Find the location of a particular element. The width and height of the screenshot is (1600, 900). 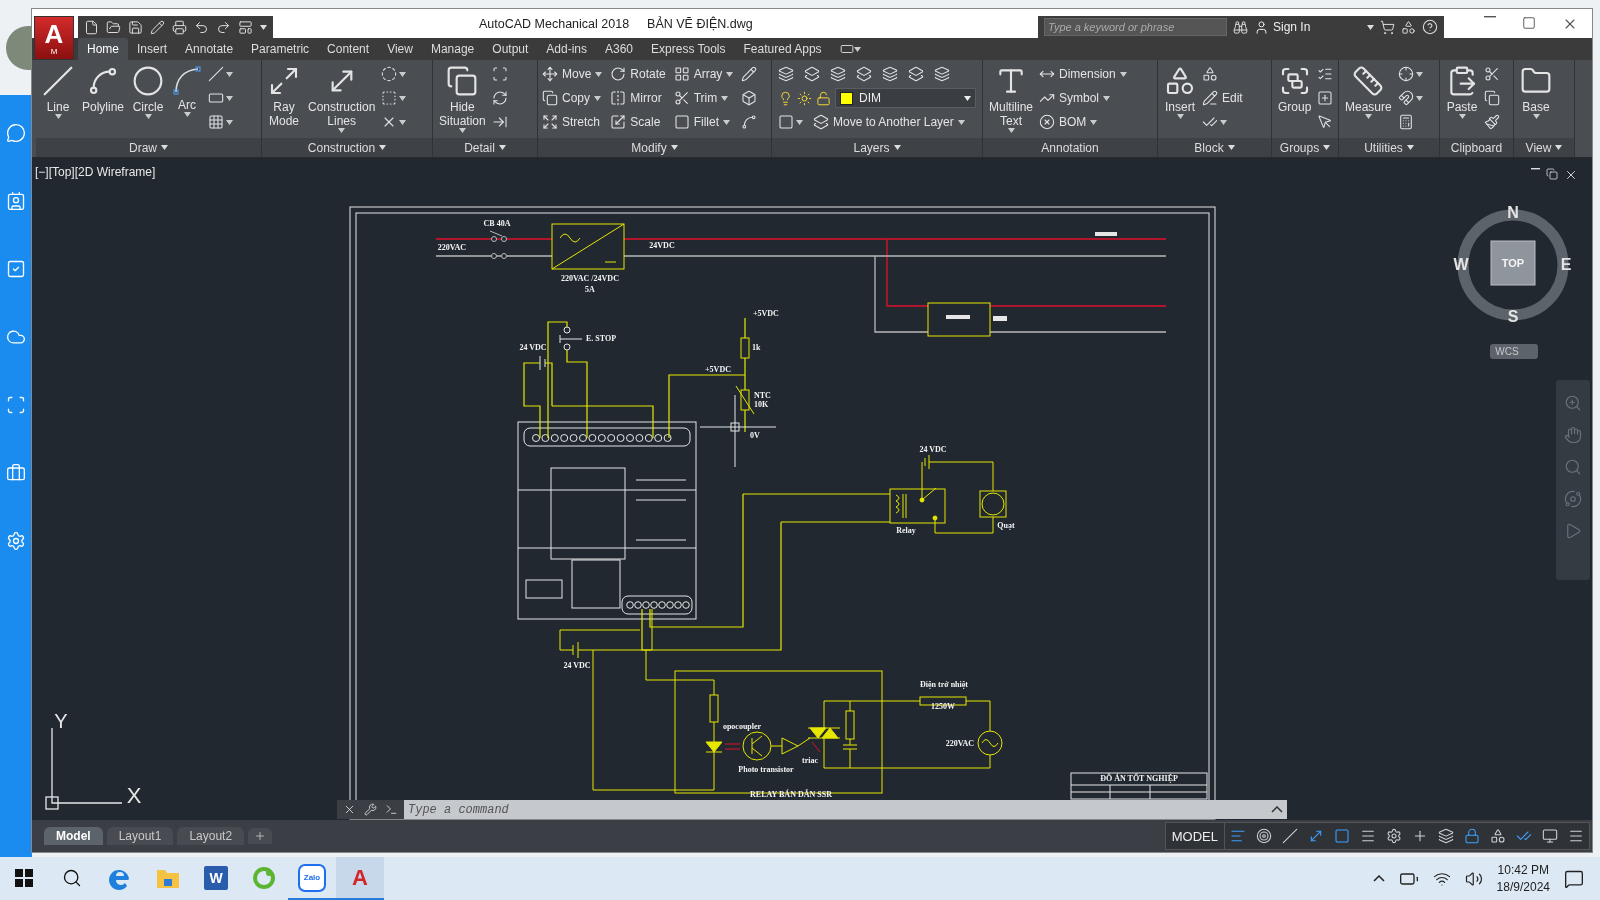

taskbar-app: A is located at coordinates (360, 878).